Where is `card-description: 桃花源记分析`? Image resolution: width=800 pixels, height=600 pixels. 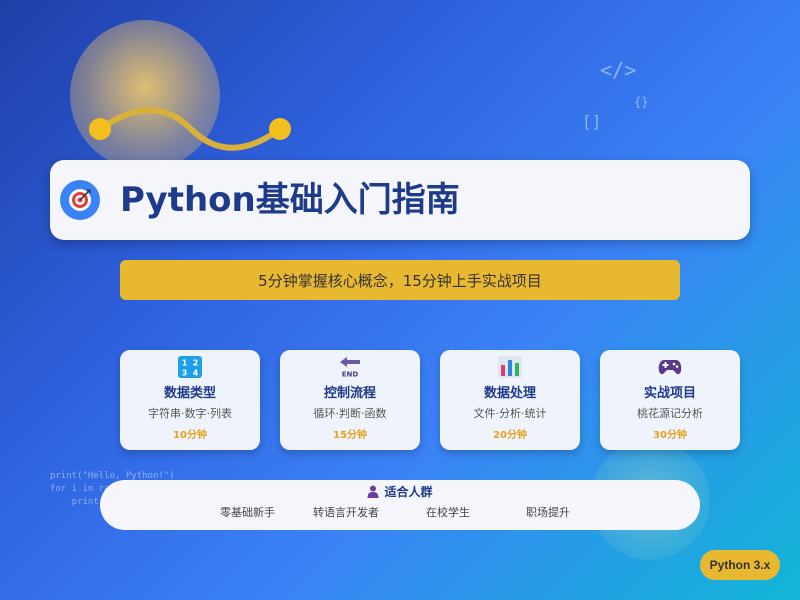
card-description: 桃花源记分析 is located at coordinates (670, 413).